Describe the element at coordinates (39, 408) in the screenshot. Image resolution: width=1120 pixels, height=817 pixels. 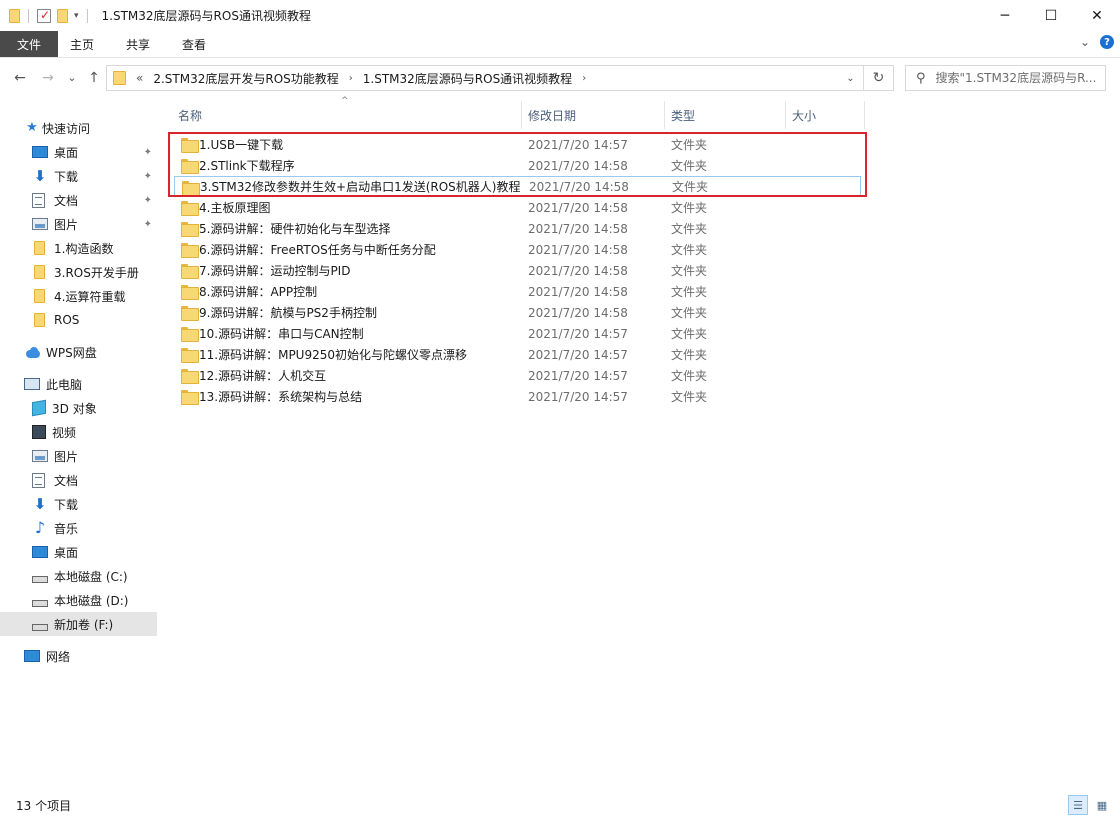
I see `cube-icon` at that location.